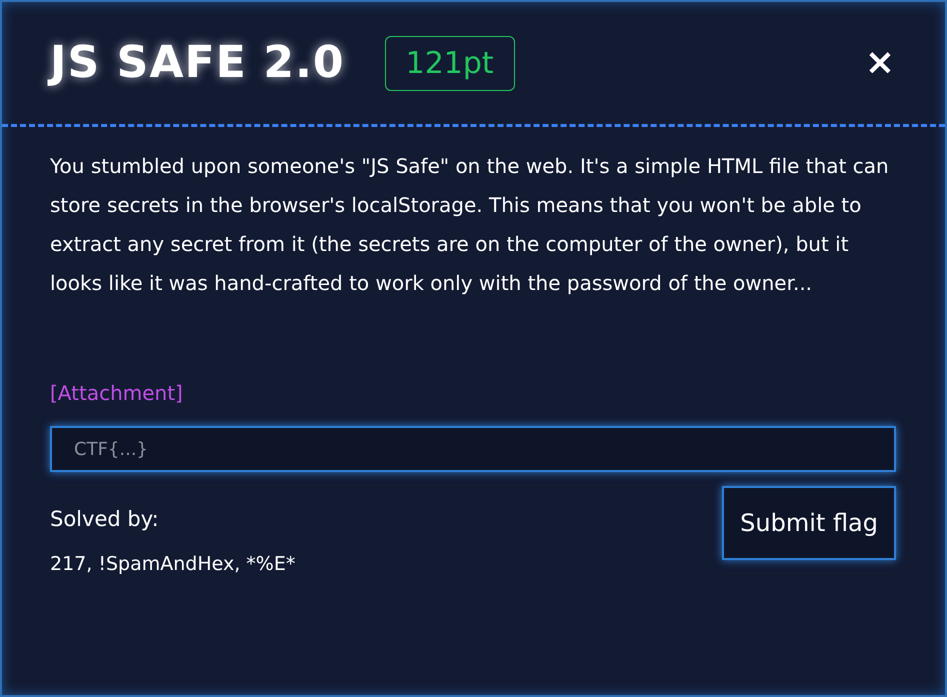 The width and height of the screenshot is (947, 697). Describe the element at coordinates (809, 523) in the screenshot. I see `submit-flag-button: Submit flag` at that location.